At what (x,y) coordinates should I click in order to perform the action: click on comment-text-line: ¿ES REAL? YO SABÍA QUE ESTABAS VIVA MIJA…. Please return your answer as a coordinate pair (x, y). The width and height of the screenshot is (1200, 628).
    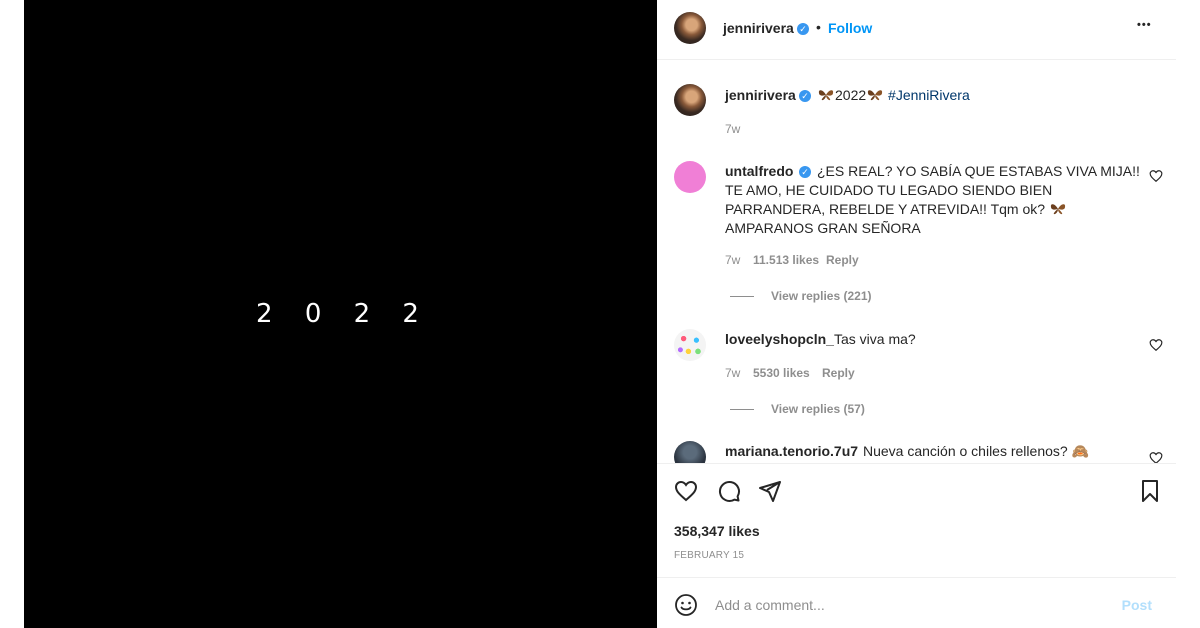
    Looking at the image, I should click on (978, 171).